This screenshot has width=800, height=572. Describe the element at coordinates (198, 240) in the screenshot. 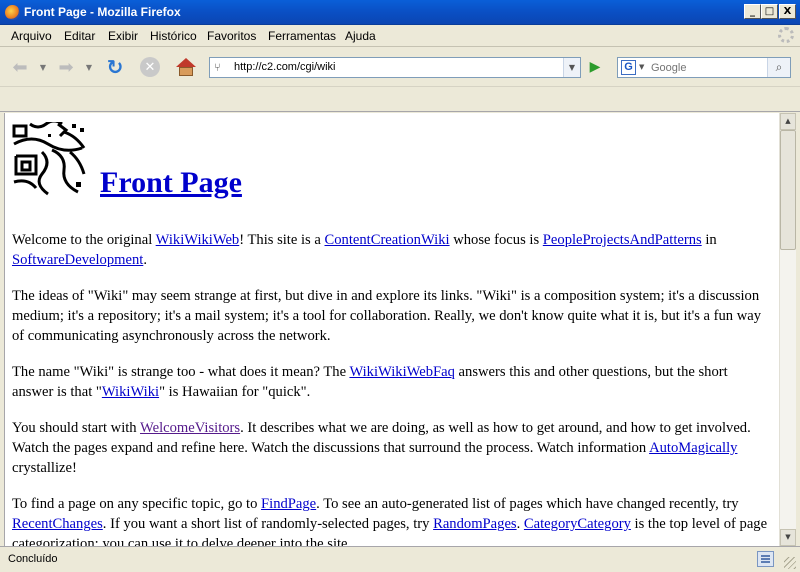

I see `wiki-link: WikiWikiWeb` at that location.